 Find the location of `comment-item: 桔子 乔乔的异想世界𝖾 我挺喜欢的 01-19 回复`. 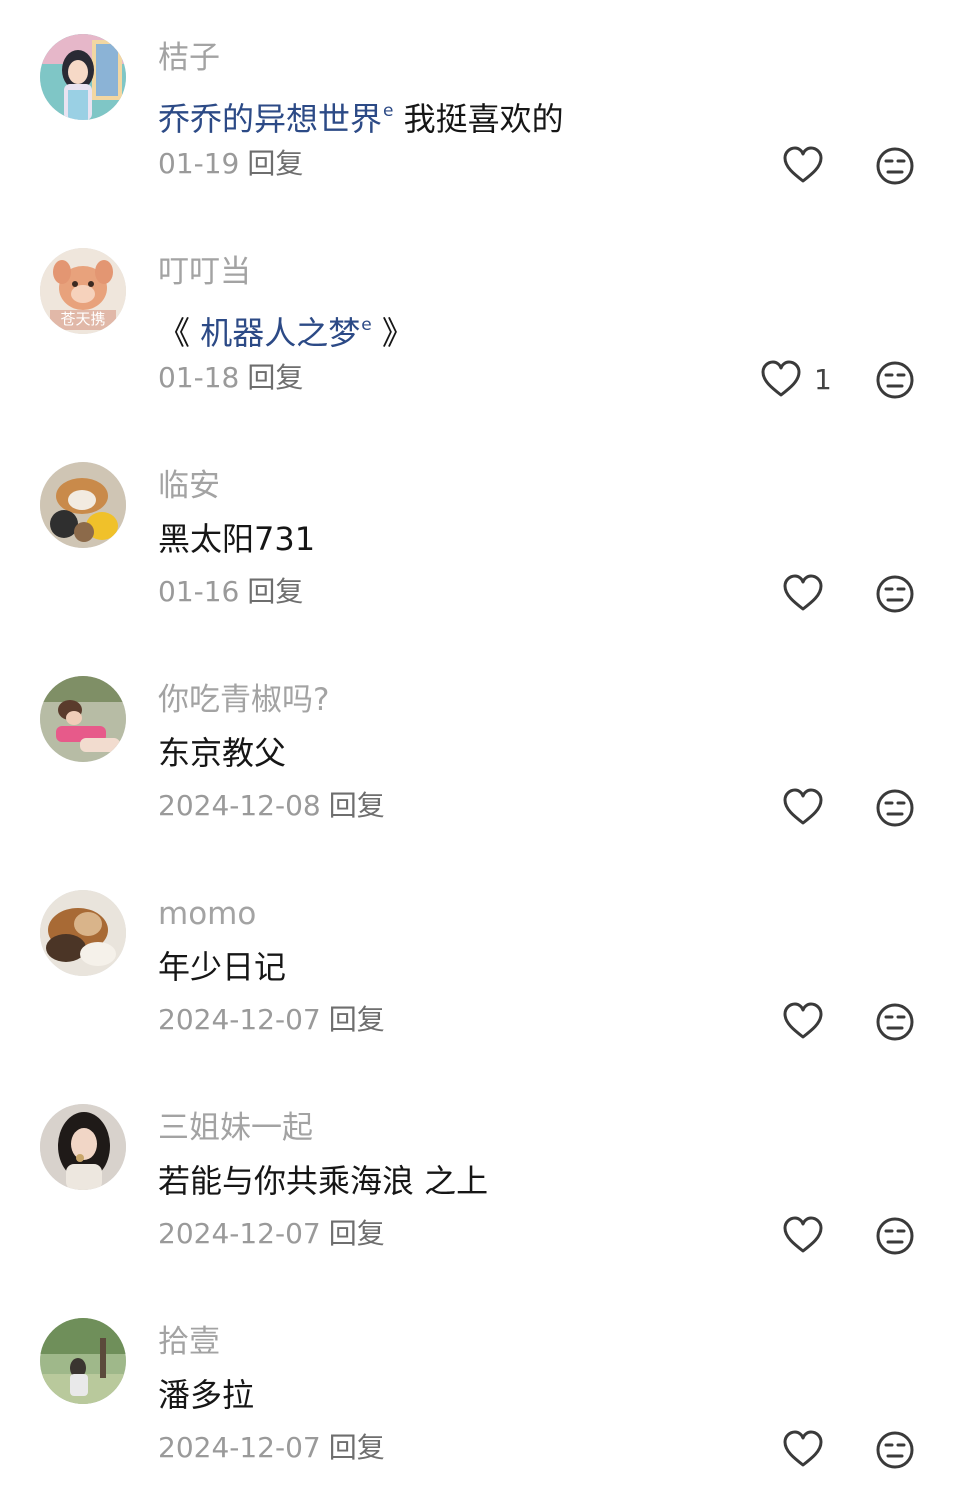

comment-item: 桔子 乔乔的异想世界𝖾 我挺喜欢的 01-19 回复 is located at coordinates (477, 107).